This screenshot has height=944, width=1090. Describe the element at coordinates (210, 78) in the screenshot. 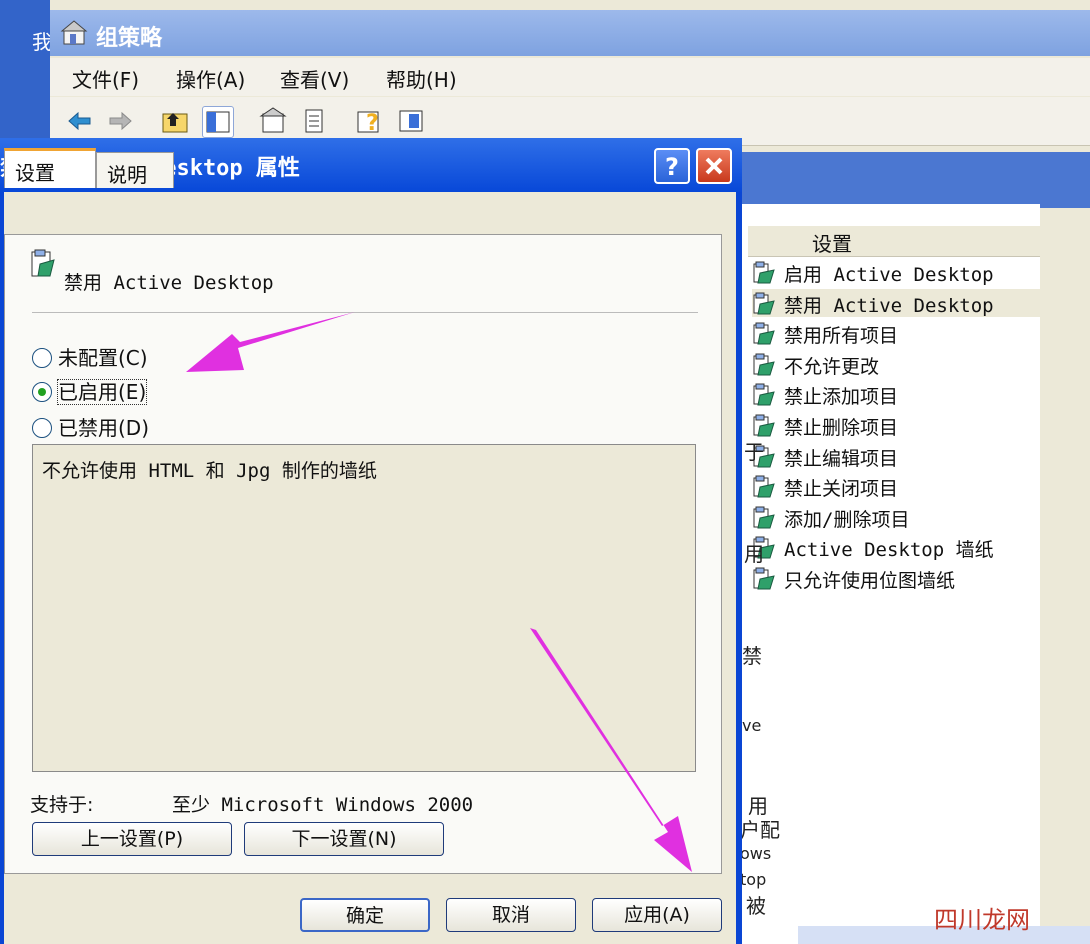

I see `menu-action: 操作(A)` at that location.